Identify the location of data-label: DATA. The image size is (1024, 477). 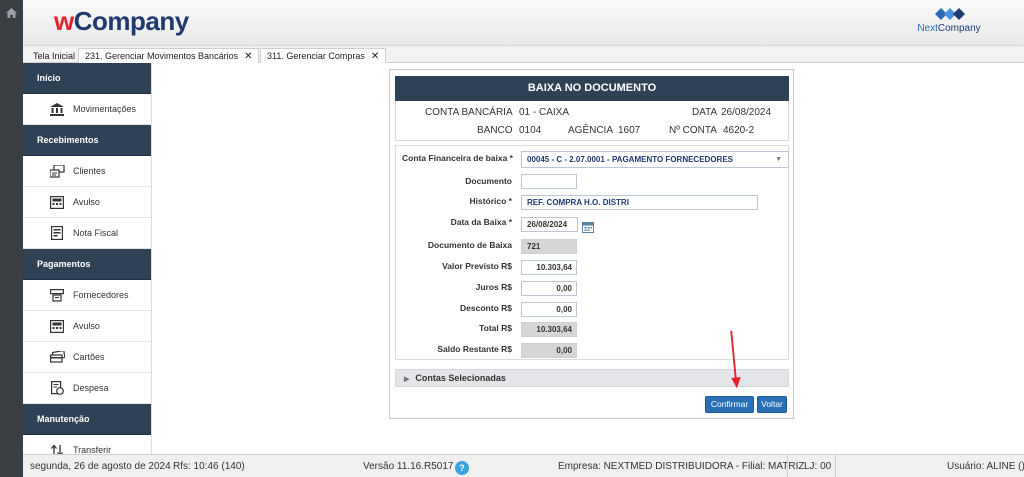
(705, 112).